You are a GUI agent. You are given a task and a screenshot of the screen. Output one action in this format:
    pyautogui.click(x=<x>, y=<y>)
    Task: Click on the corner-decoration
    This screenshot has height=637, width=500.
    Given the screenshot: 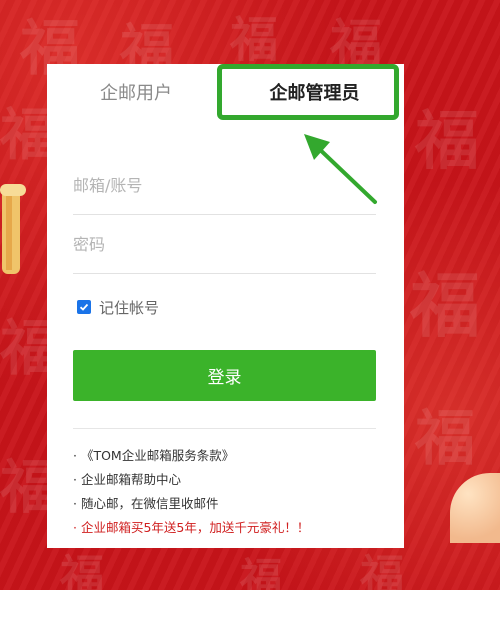 What is the action you would take?
    pyautogui.click(x=475, y=508)
    